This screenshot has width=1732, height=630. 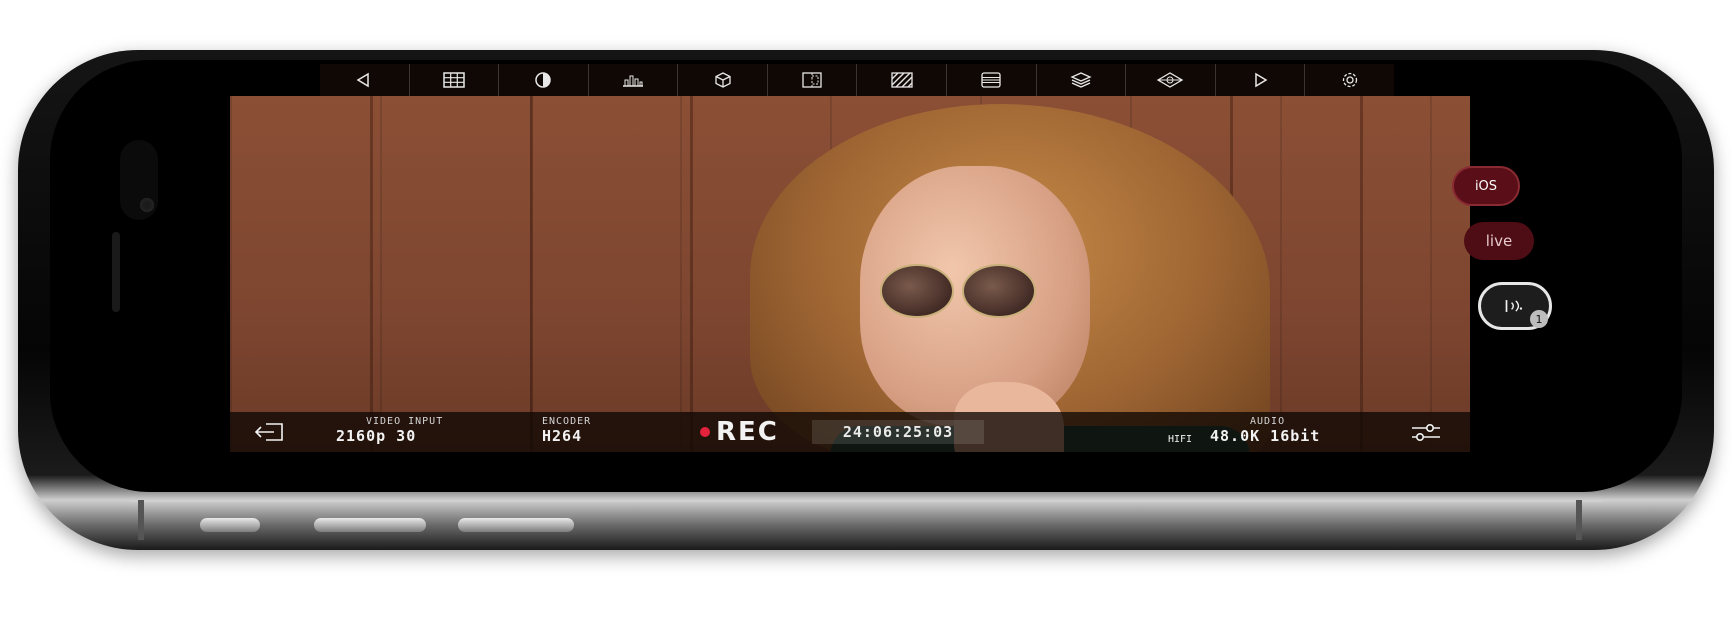 What do you see at coordinates (723, 80) in the screenshot?
I see `cube-icon` at bounding box center [723, 80].